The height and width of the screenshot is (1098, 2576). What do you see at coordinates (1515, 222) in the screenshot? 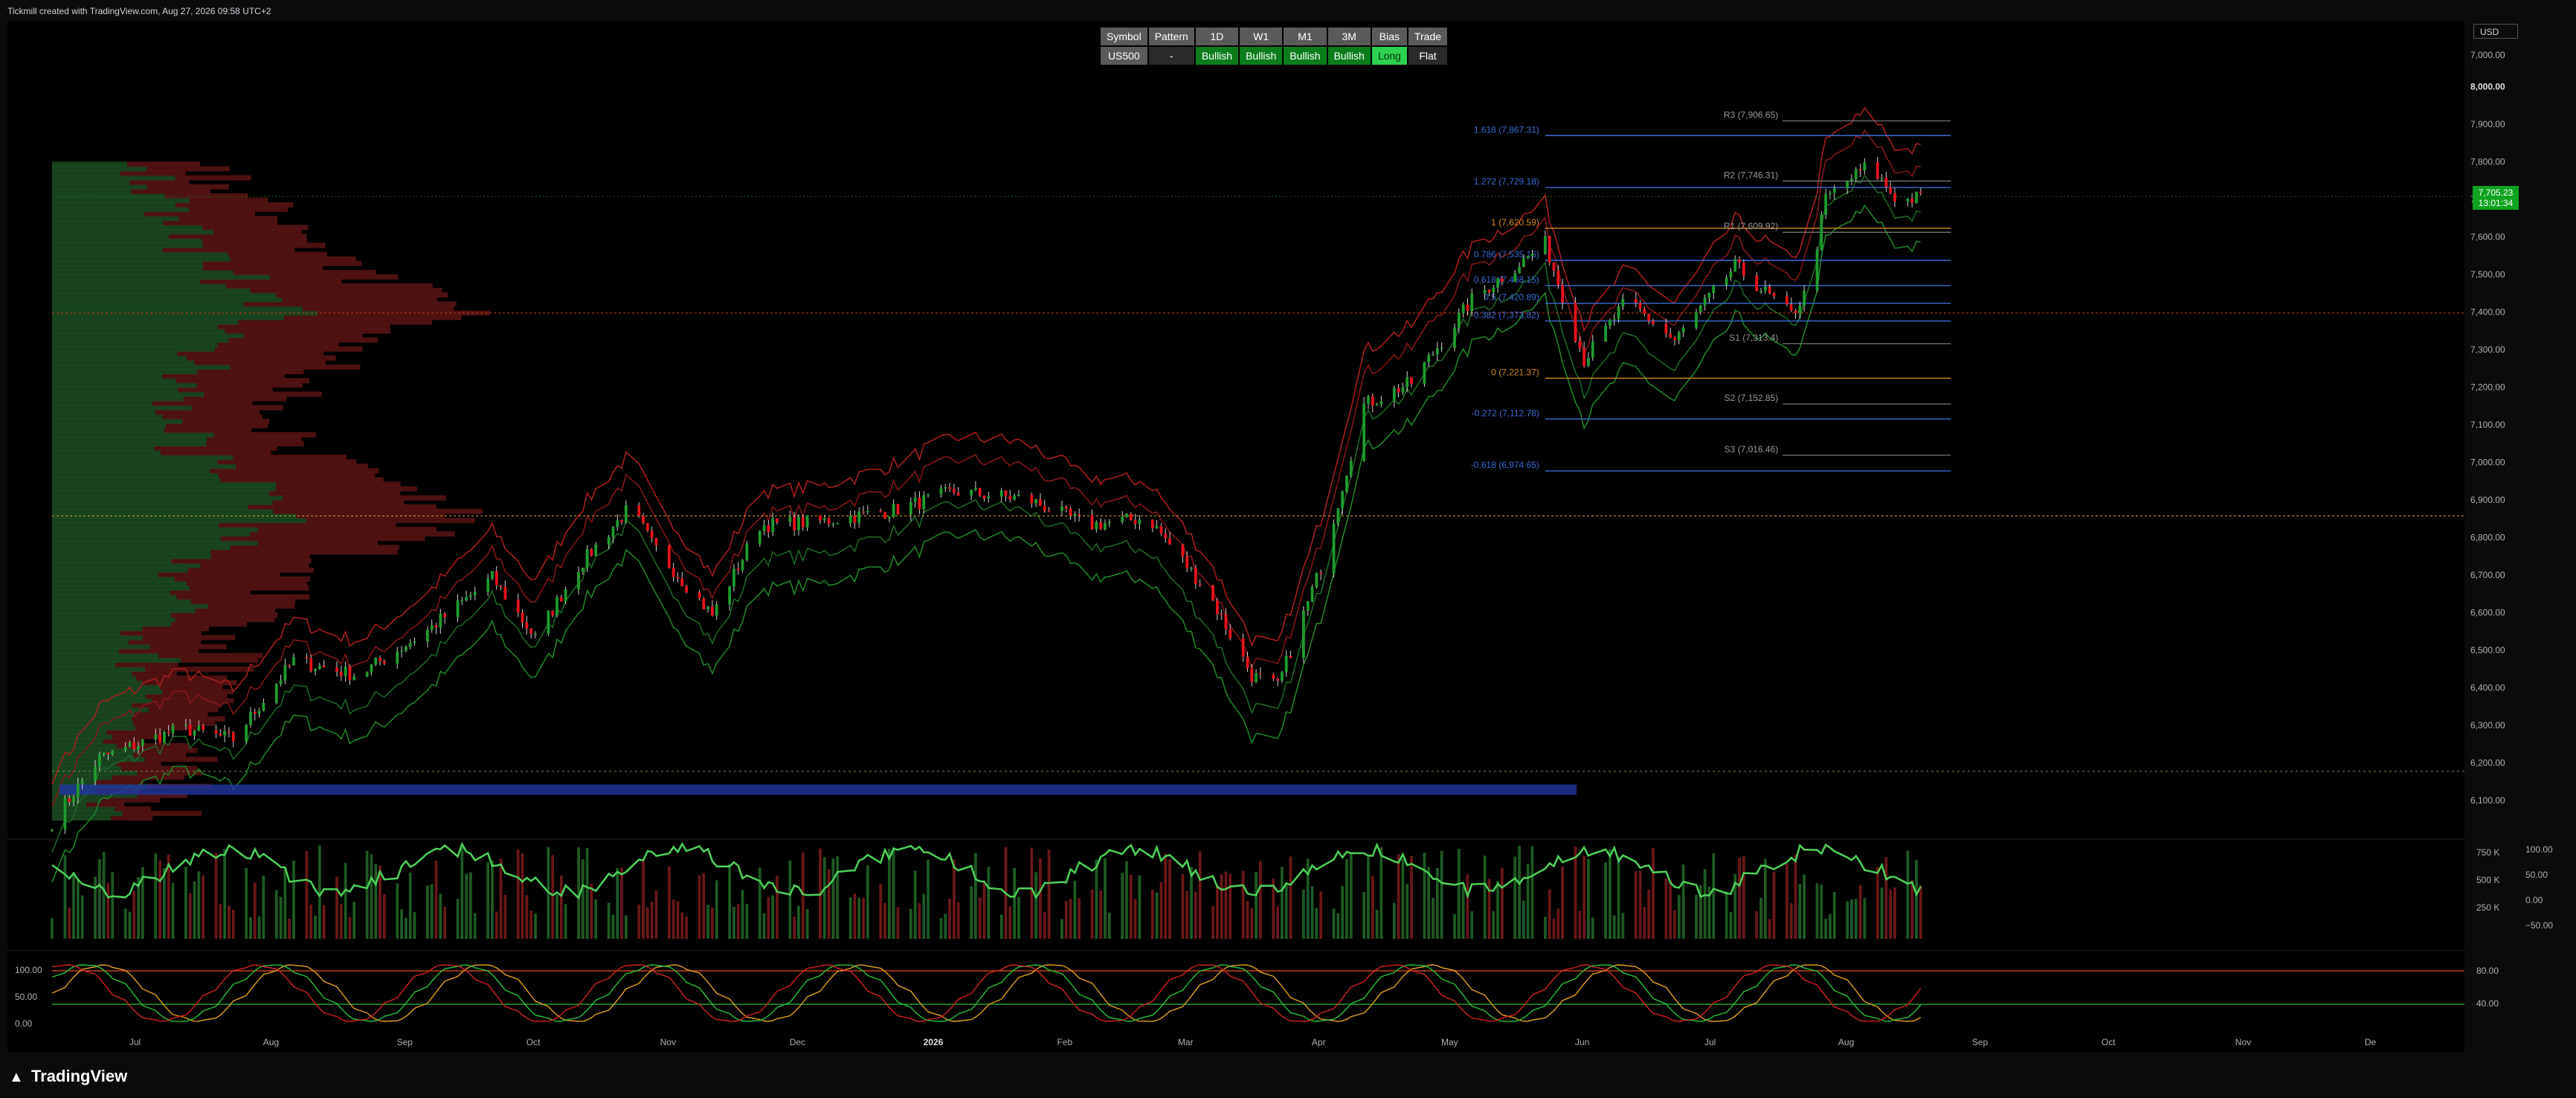
I see `fib-label: 1 (7,620.59)` at bounding box center [1515, 222].